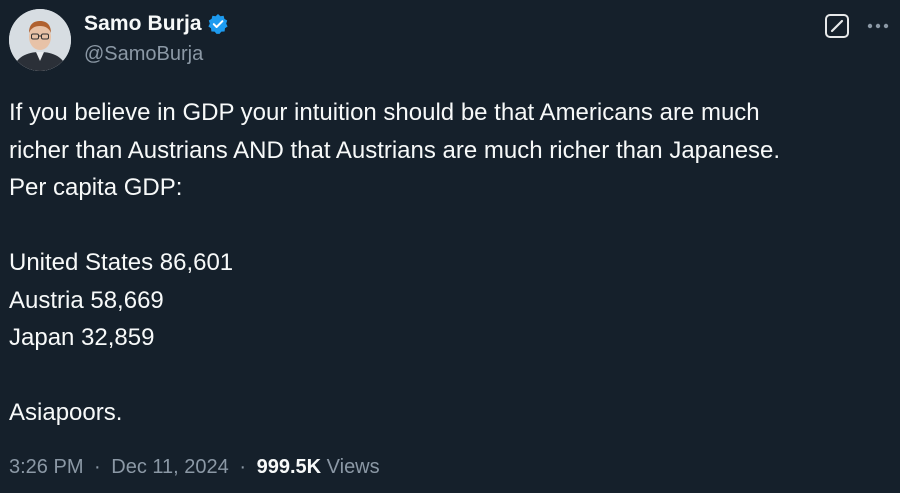 Image resolution: width=900 pixels, height=493 pixels. Describe the element at coordinates (878, 26) in the screenshot. I see `more-dots-icon` at that location.